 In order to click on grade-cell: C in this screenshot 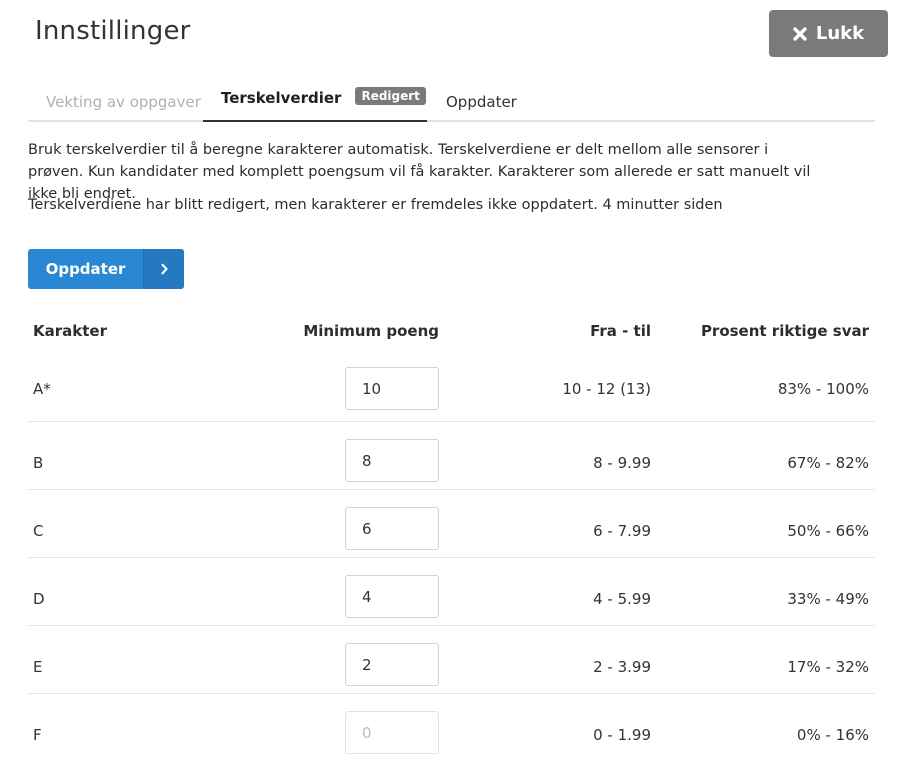, I will do `click(38, 531)`.